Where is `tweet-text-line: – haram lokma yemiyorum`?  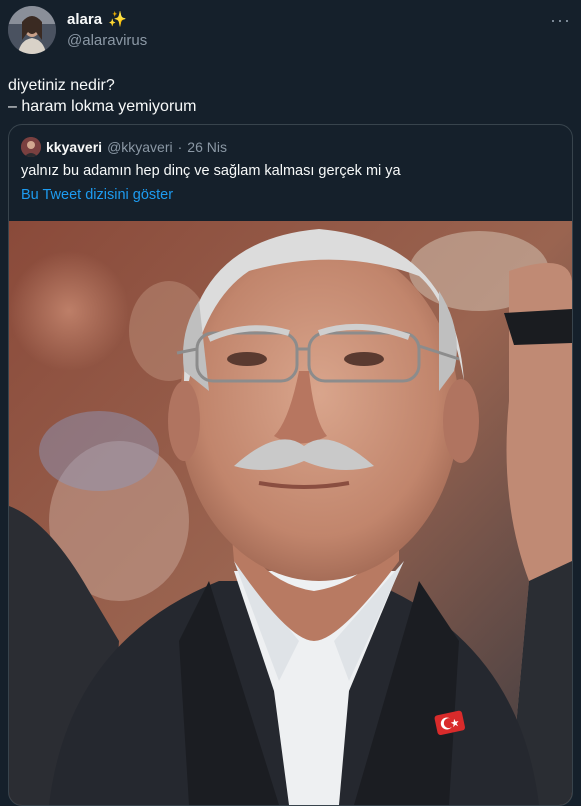 tweet-text-line: – haram lokma yemiyorum is located at coordinates (102, 106).